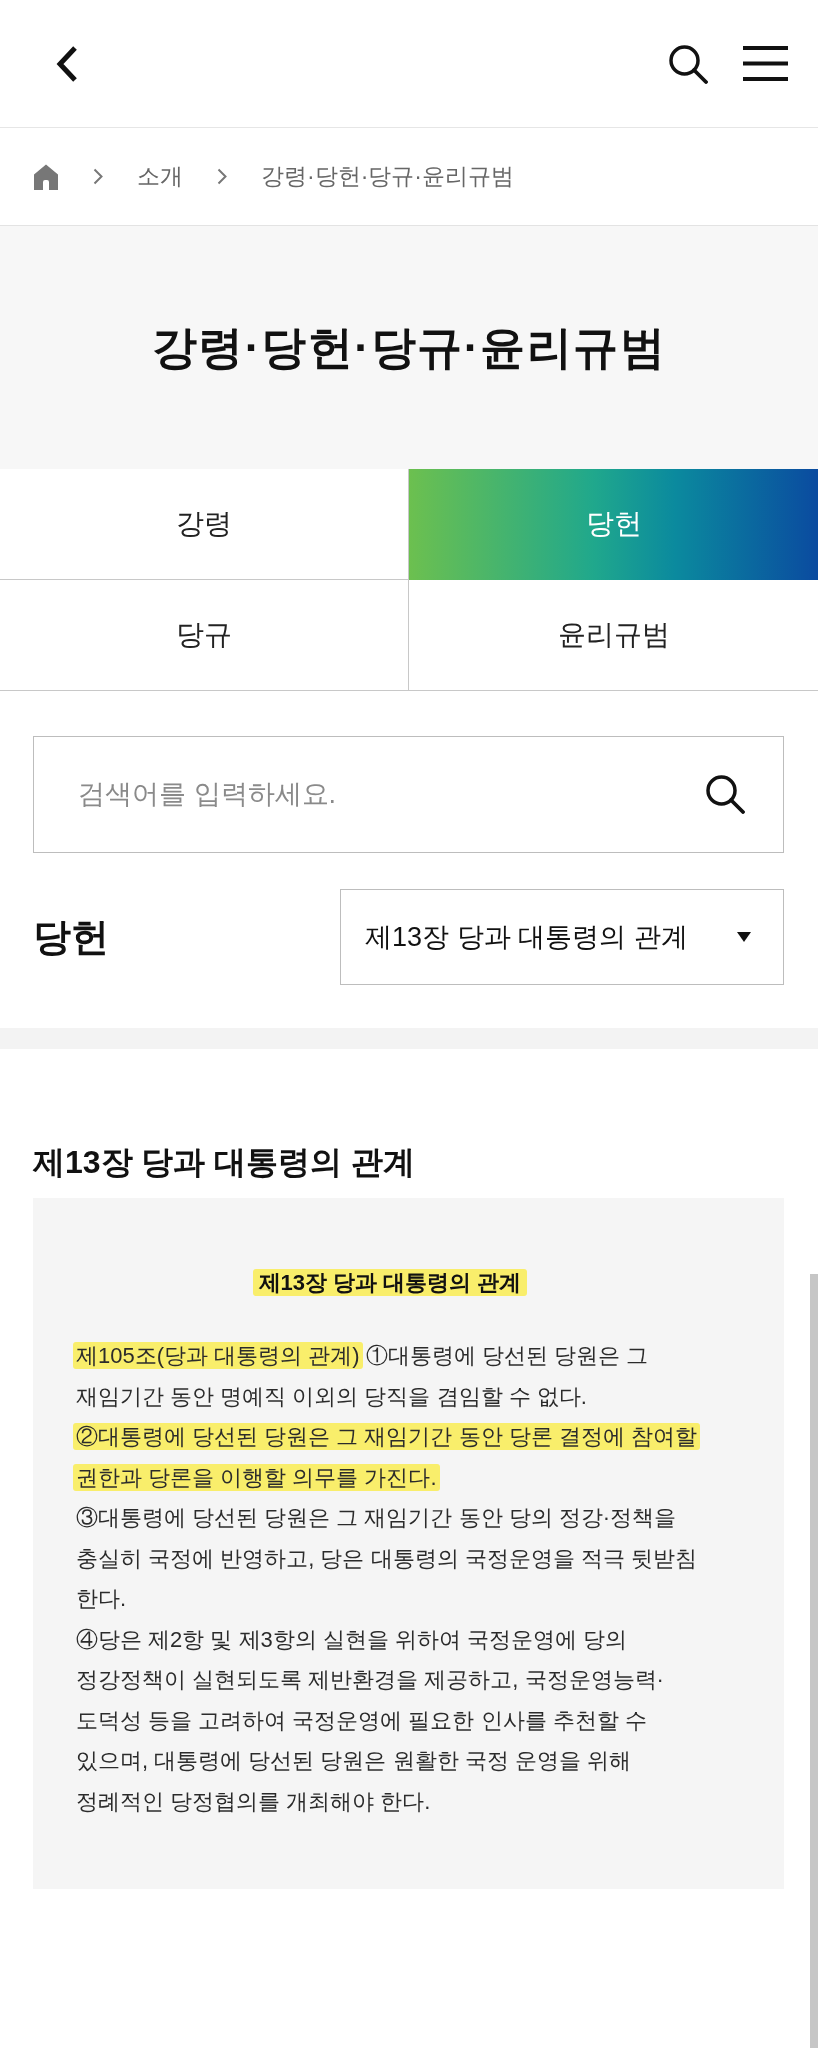 The image size is (818, 2048). I want to click on tab: 강령, so click(204, 524).